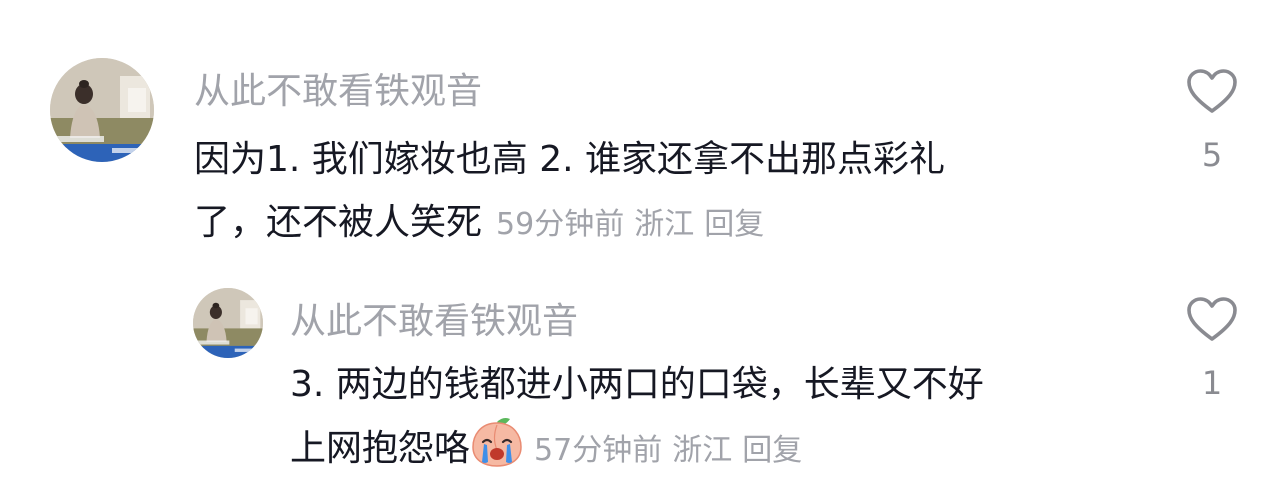 The height and width of the screenshot is (489, 1269). I want to click on comment-text-line-content: 上网抱怨咯, so click(380, 448).